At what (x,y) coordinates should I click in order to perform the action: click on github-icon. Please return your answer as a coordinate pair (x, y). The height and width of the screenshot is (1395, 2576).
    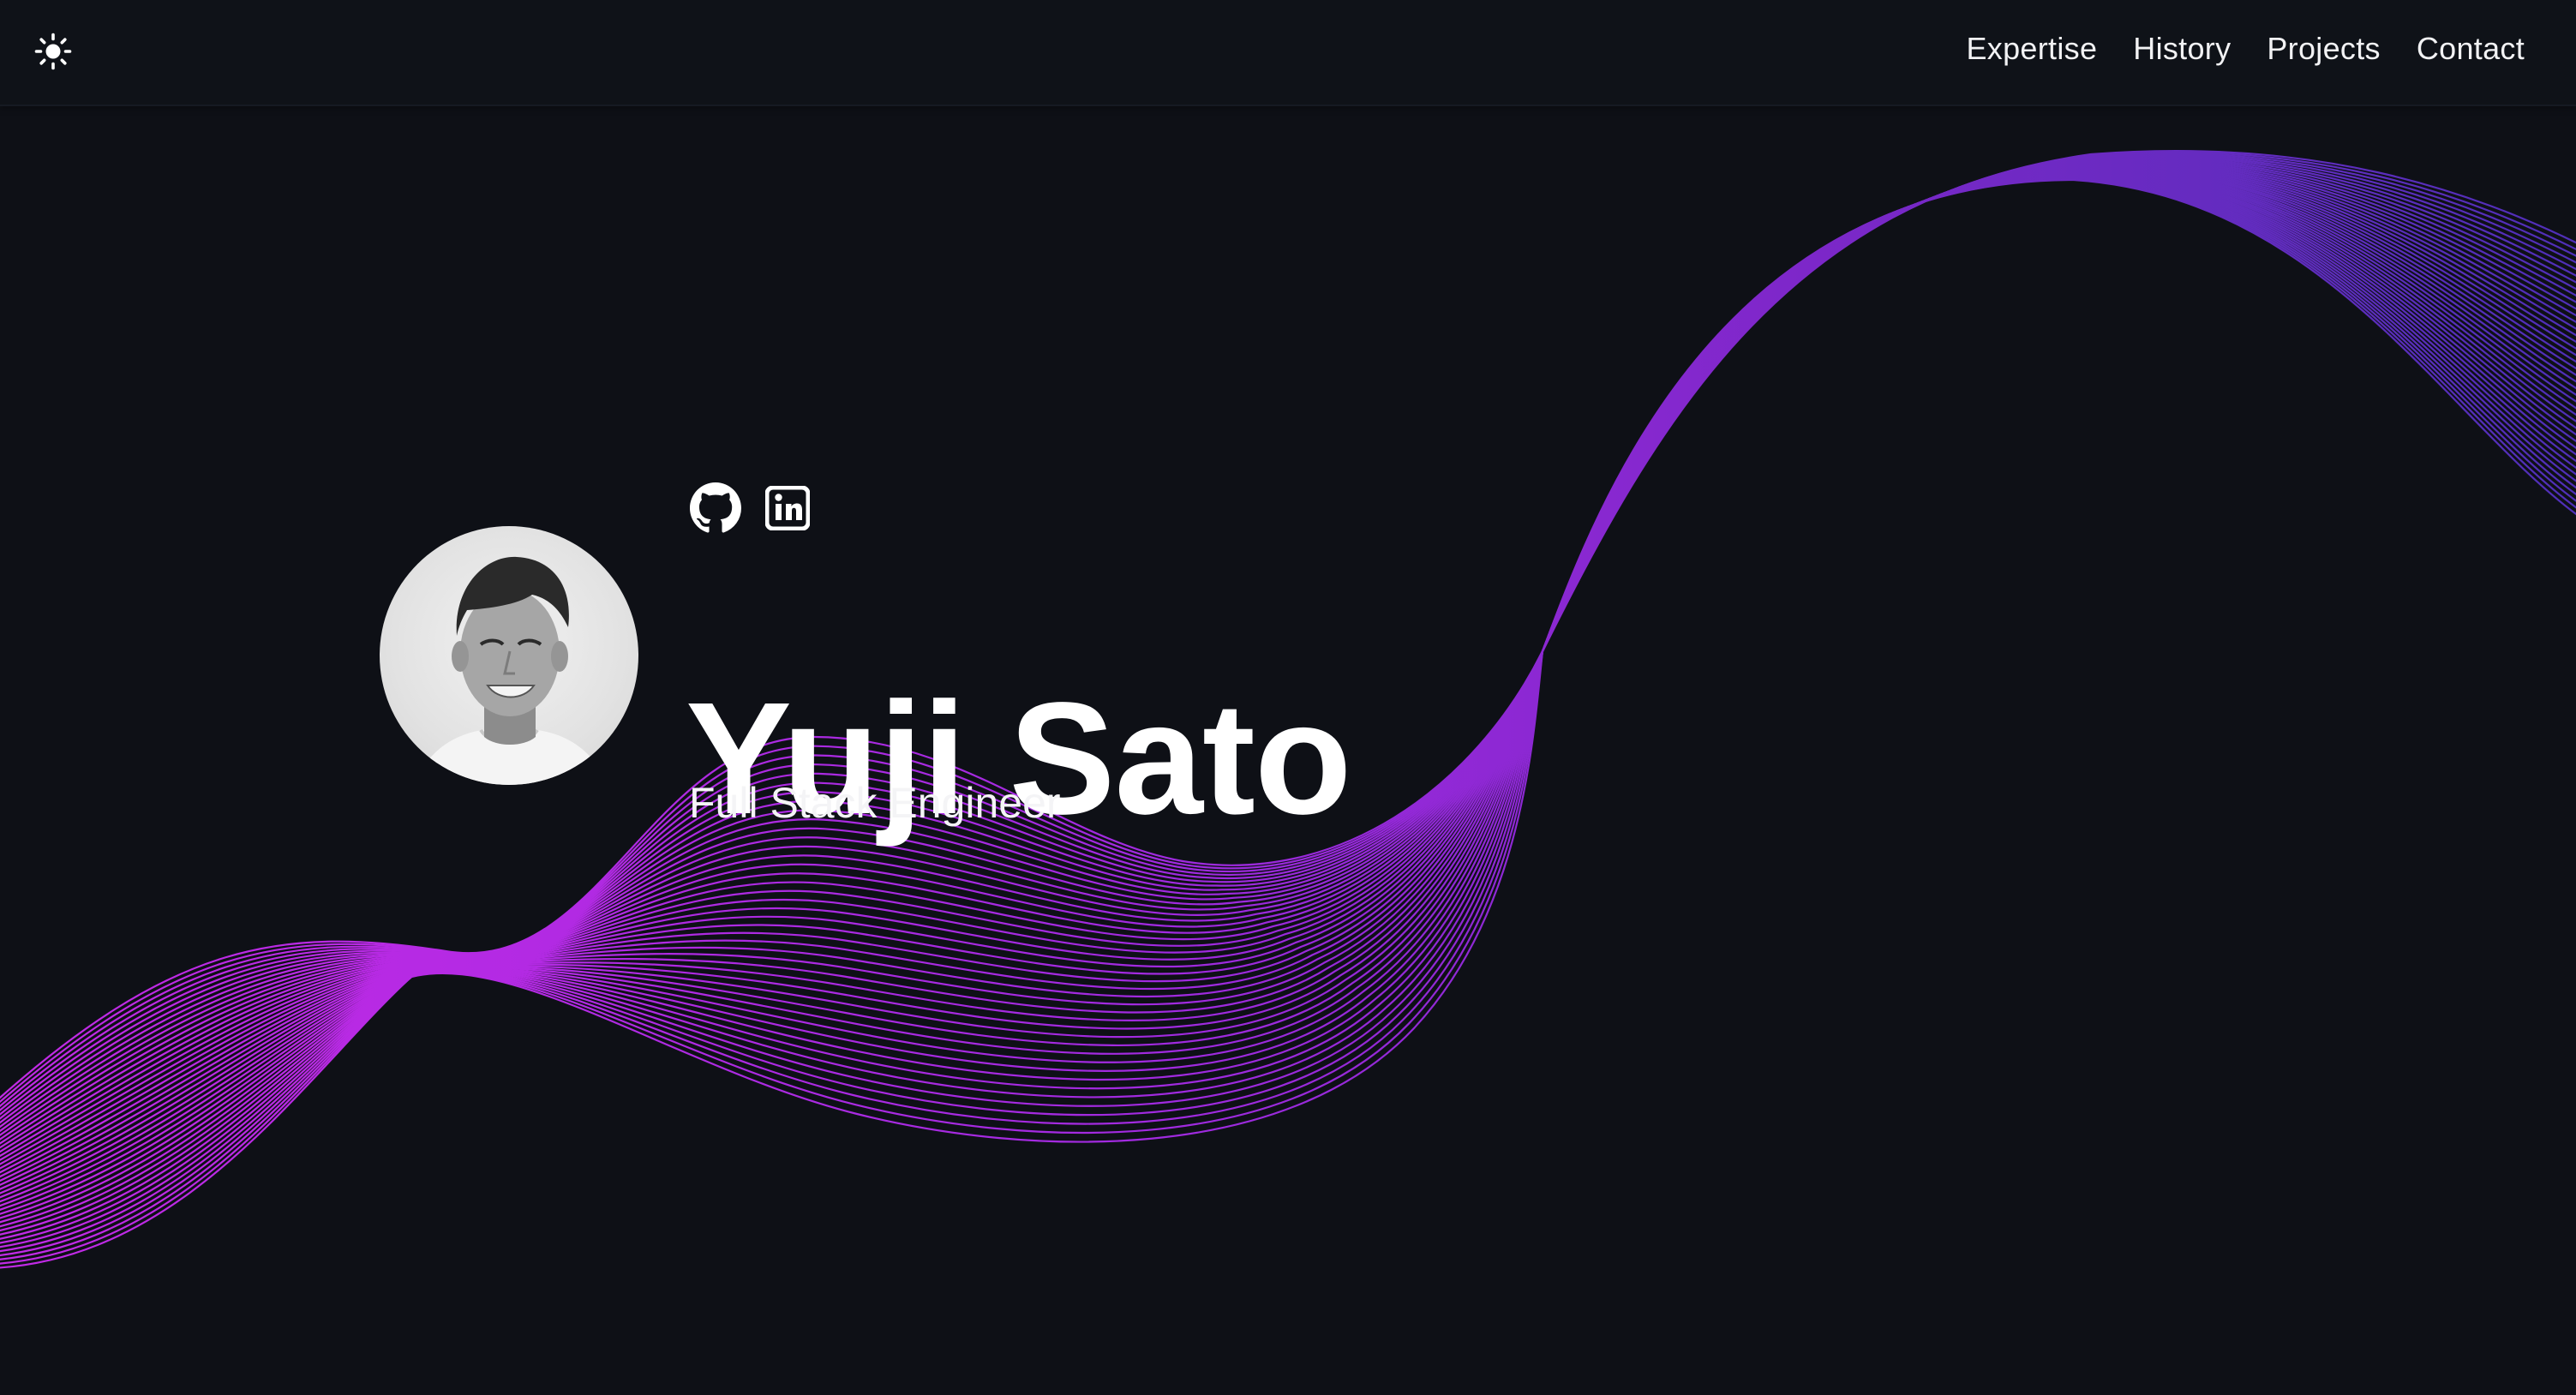
    Looking at the image, I should click on (715, 507).